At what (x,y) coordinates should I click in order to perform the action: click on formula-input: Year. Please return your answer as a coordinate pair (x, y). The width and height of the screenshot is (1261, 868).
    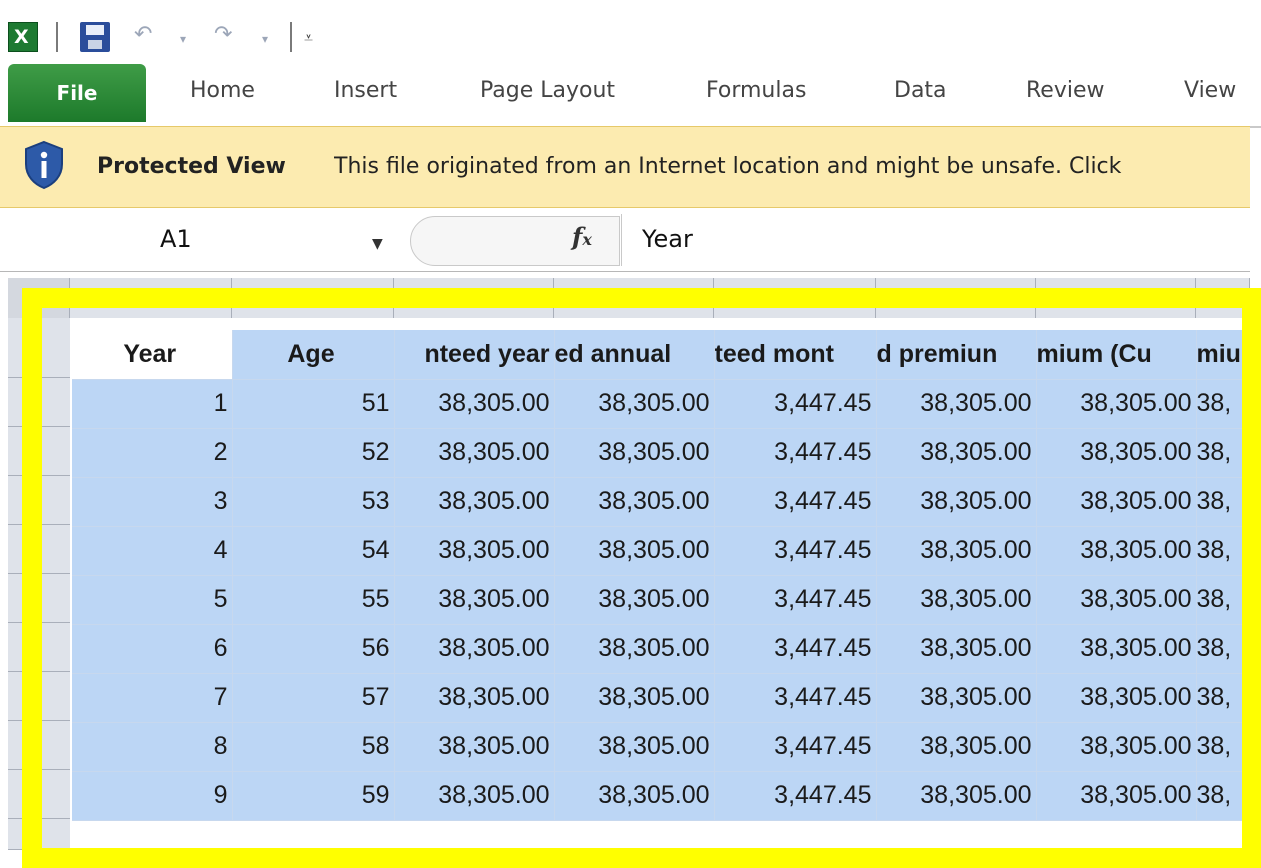
    Looking at the image, I should click on (667, 239).